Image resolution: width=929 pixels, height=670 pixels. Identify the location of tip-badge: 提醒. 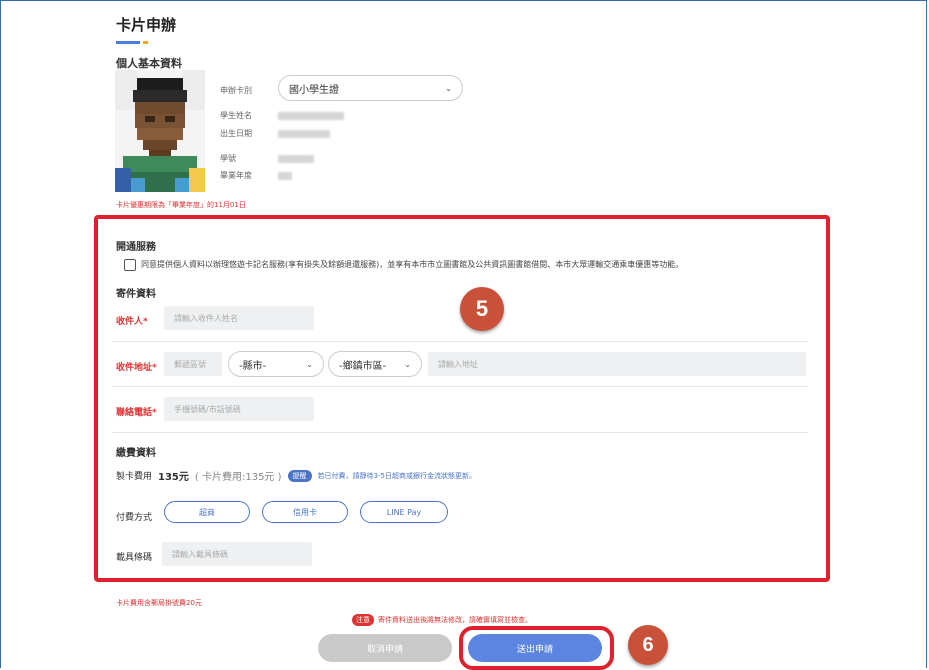
(299, 475).